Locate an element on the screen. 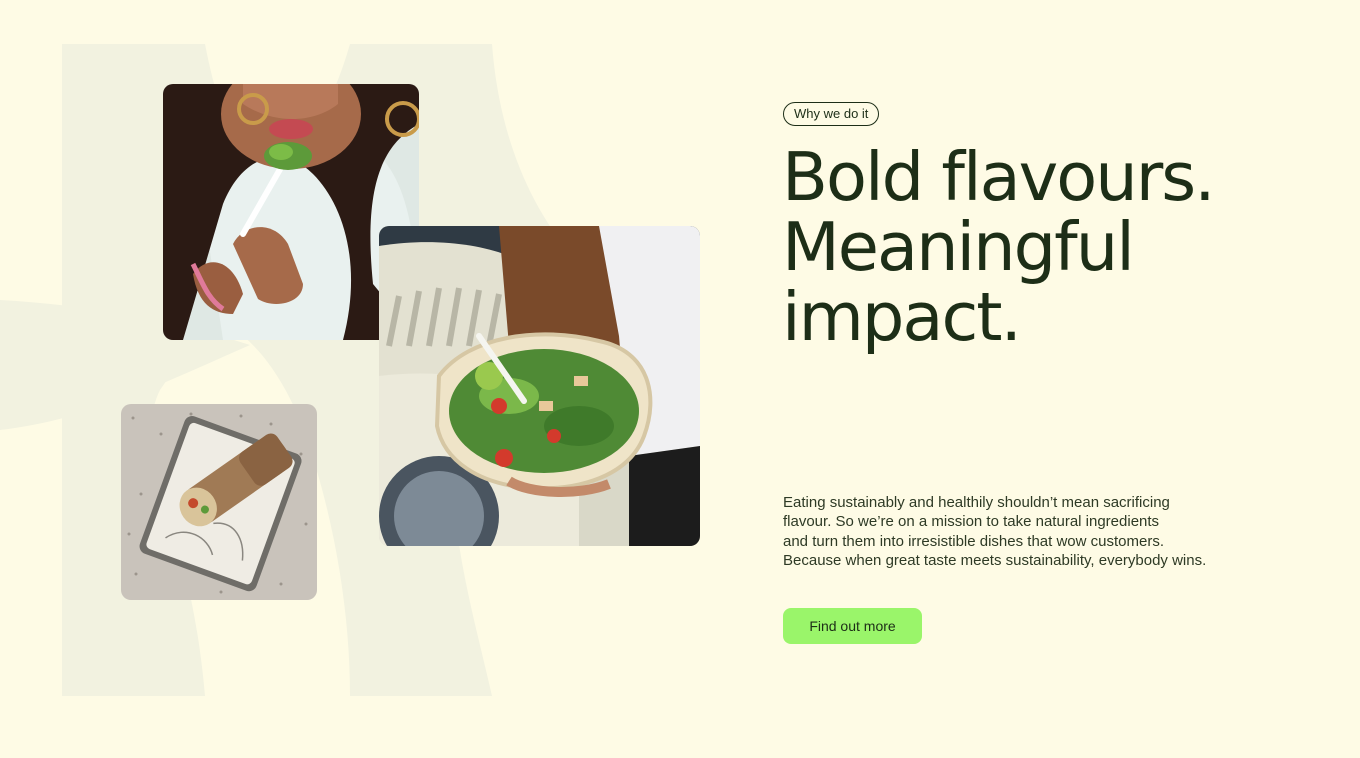  headline-line: impact. is located at coordinates (902, 317).